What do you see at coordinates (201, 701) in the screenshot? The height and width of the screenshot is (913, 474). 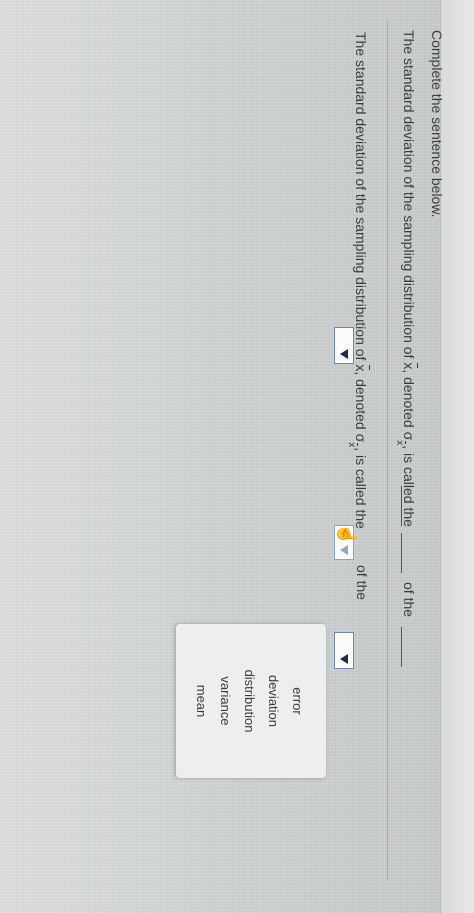 I see `option-mean: mean` at bounding box center [201, 701].